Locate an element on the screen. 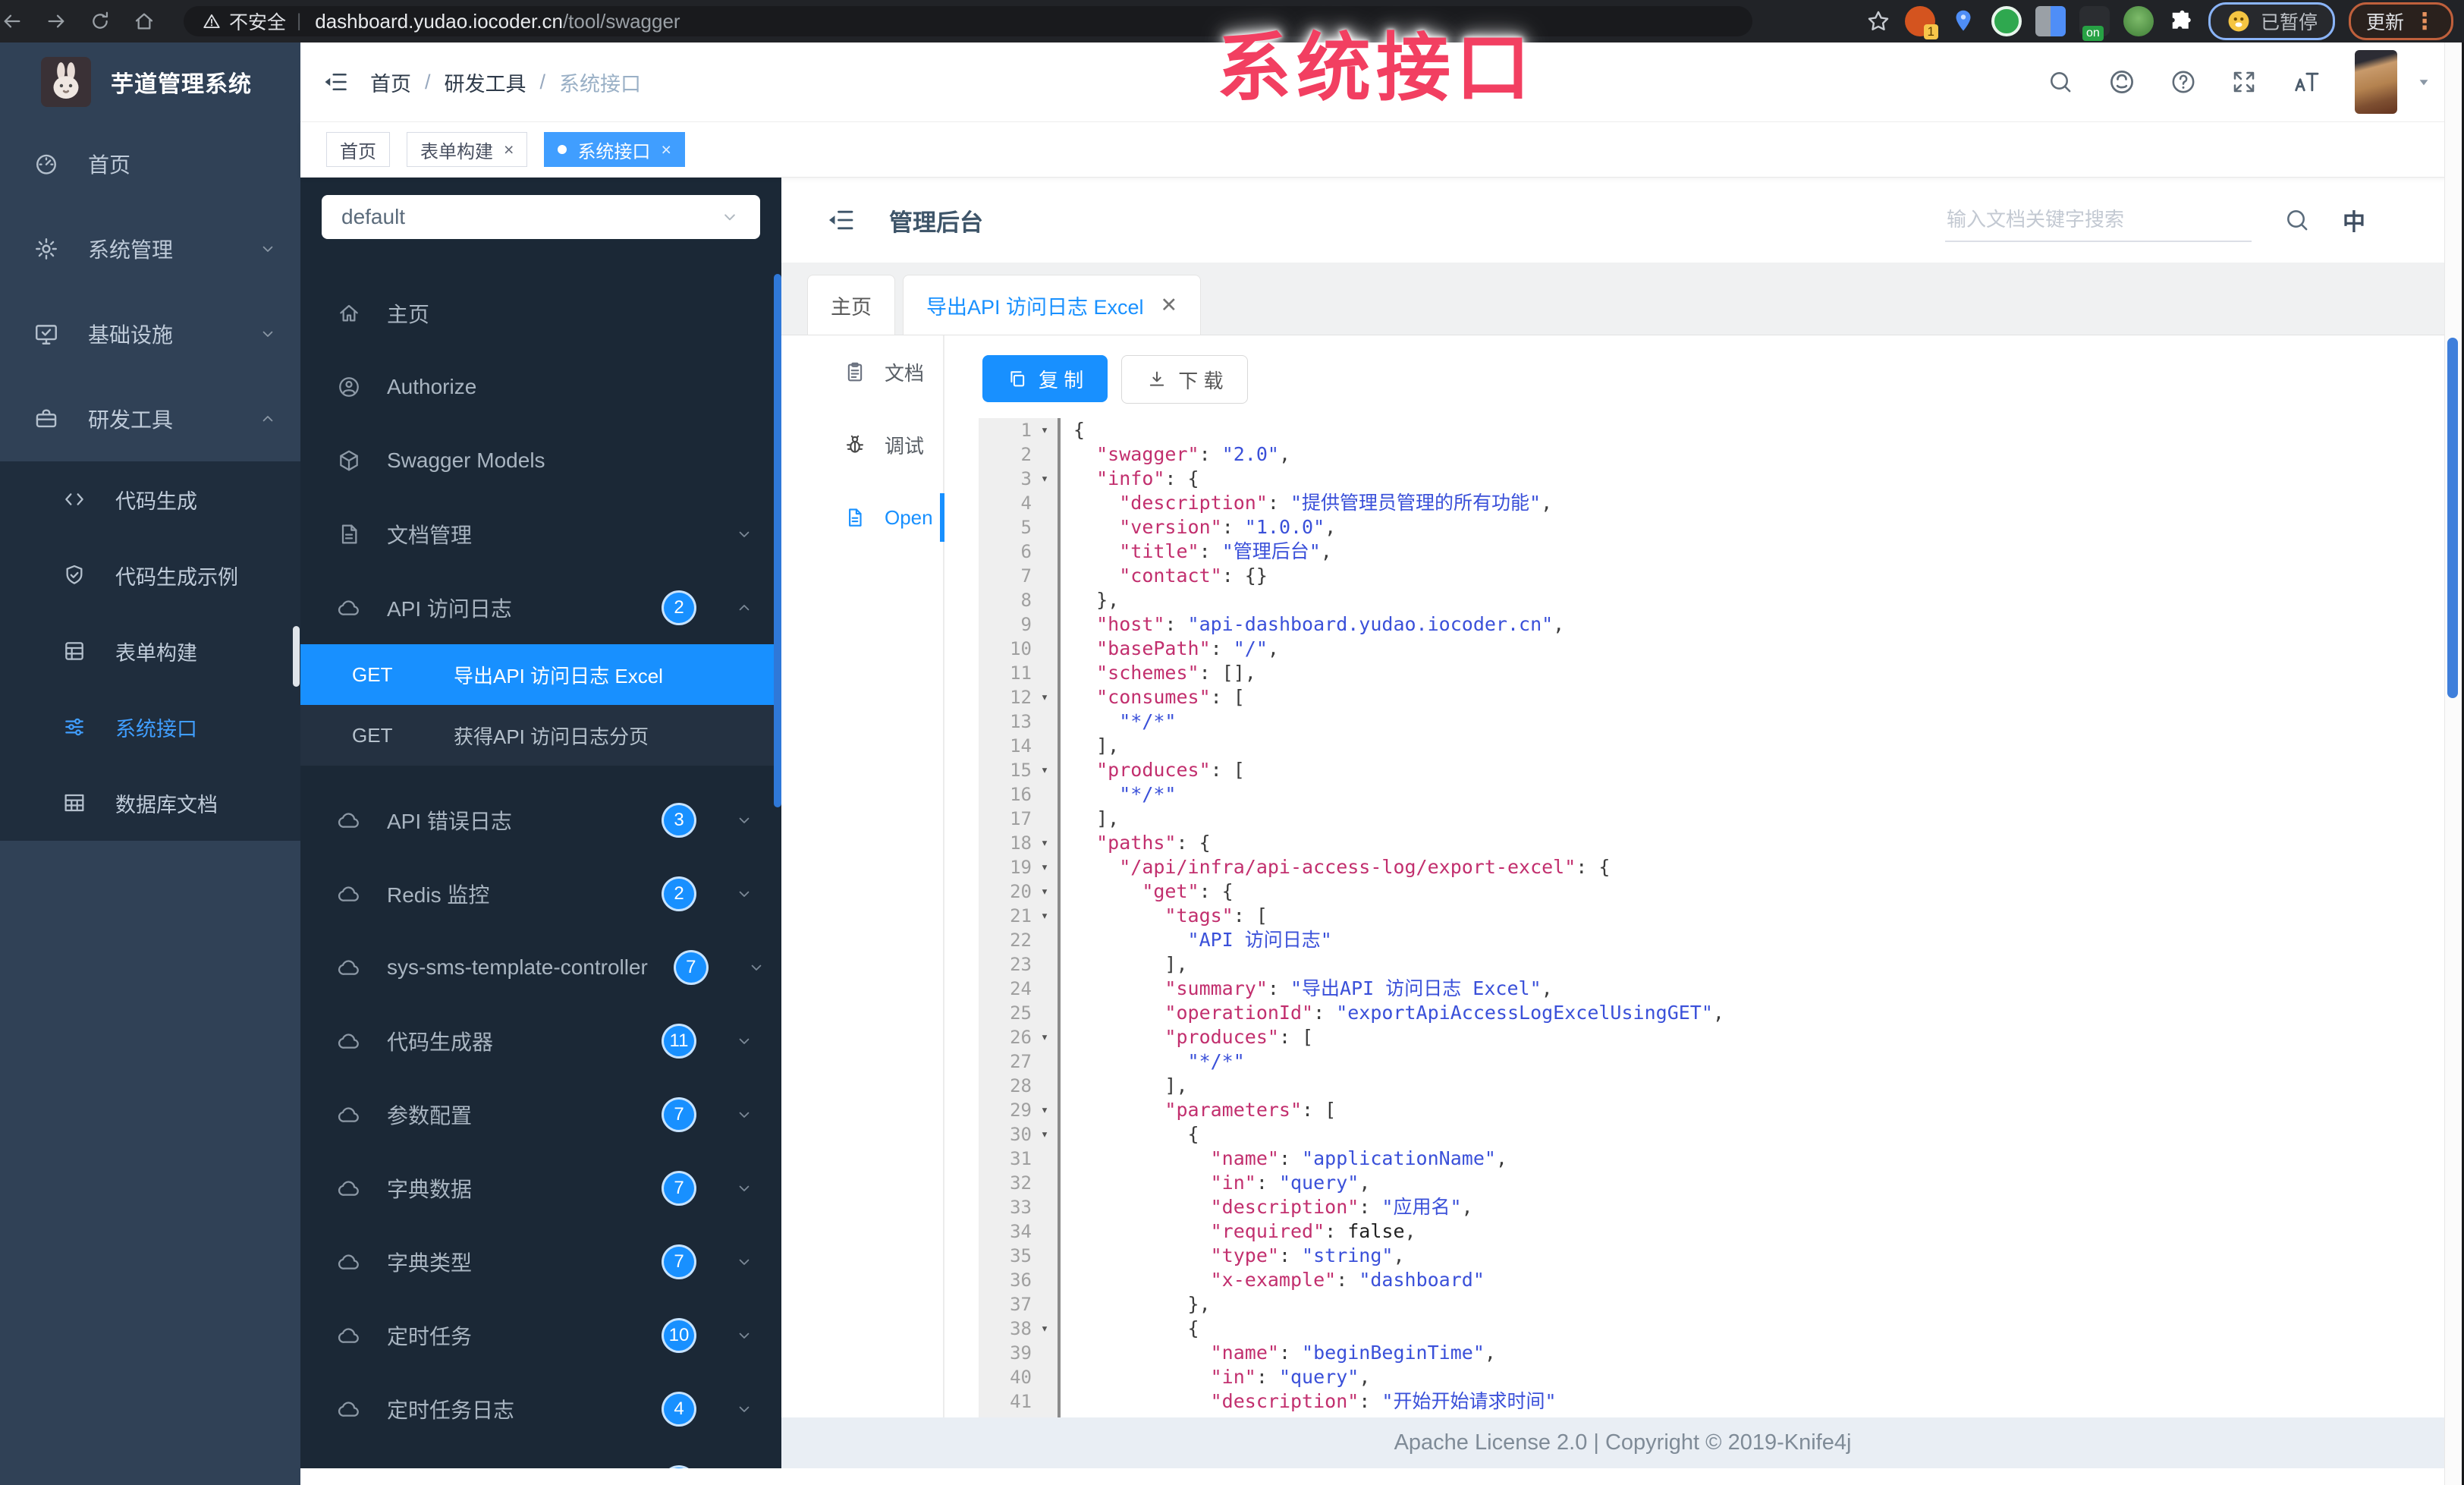 Image resolution: width=2464 pixels, height=1485 pixels. swagger-group-4: 参数配置 7 is located at coordinates (540, 1114).